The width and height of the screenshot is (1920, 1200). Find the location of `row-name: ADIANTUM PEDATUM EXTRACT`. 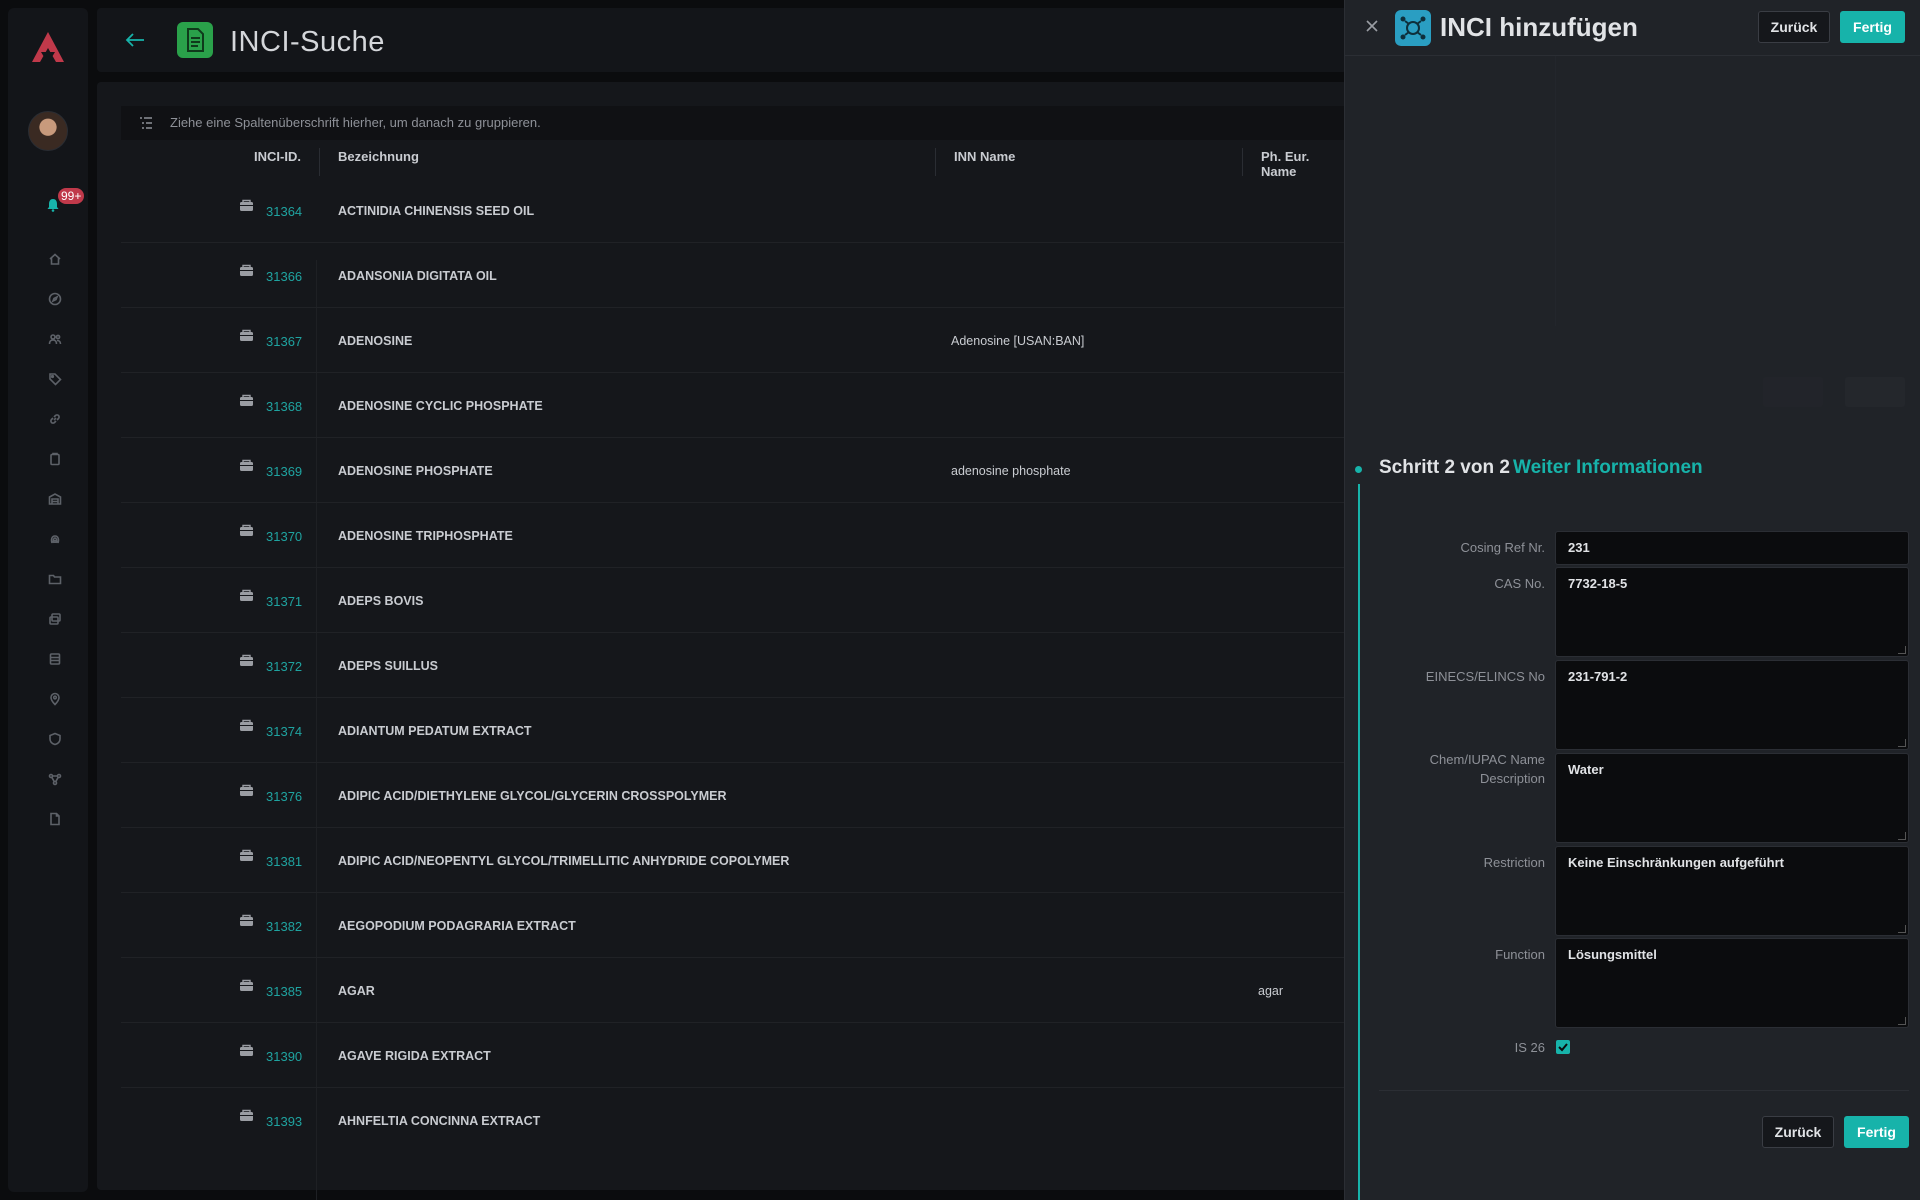

row-name: ADIANTUM PEDATUM EXTRACT is located at coordinates (435, 731).